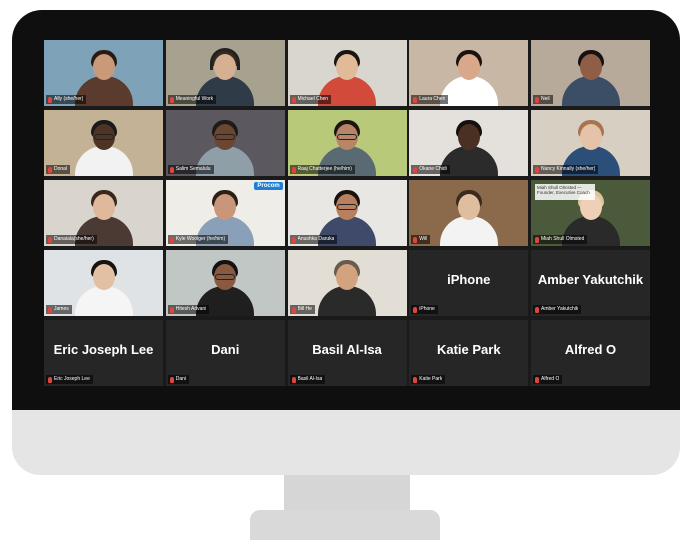 The image size is (686, 540). Describe the element at coordinates (103, 143) in the screenshot. I see `participant-tile: Donal` at that location.